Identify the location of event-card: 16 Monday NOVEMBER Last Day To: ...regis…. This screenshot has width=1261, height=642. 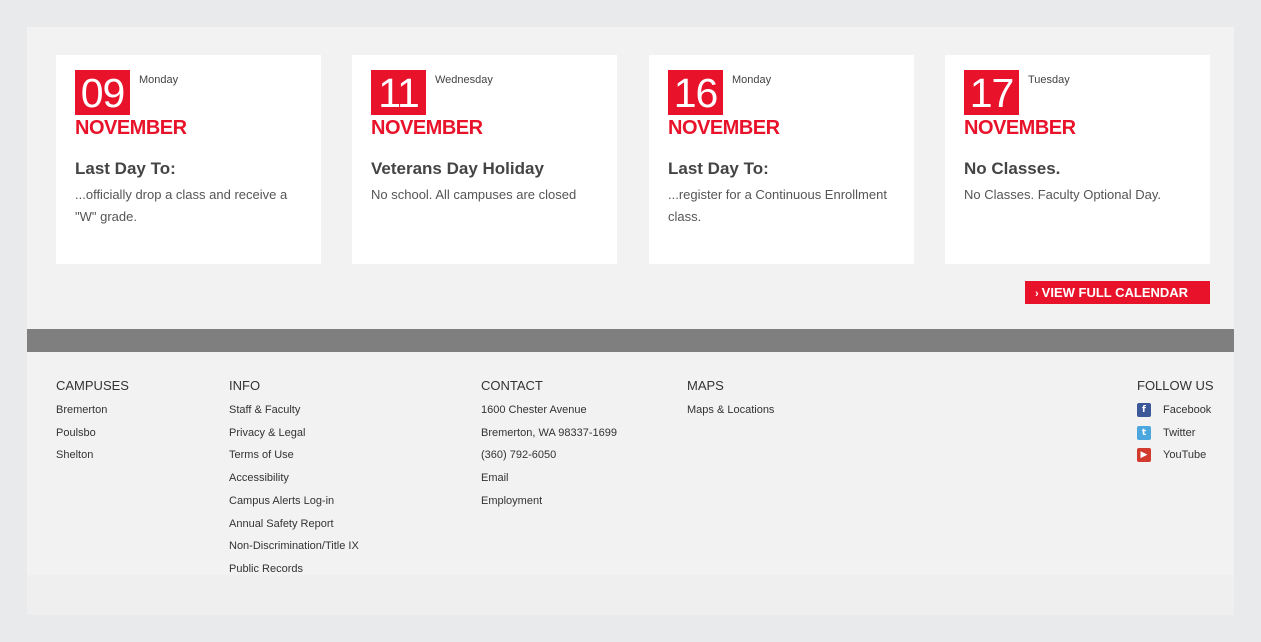
(781, 159).